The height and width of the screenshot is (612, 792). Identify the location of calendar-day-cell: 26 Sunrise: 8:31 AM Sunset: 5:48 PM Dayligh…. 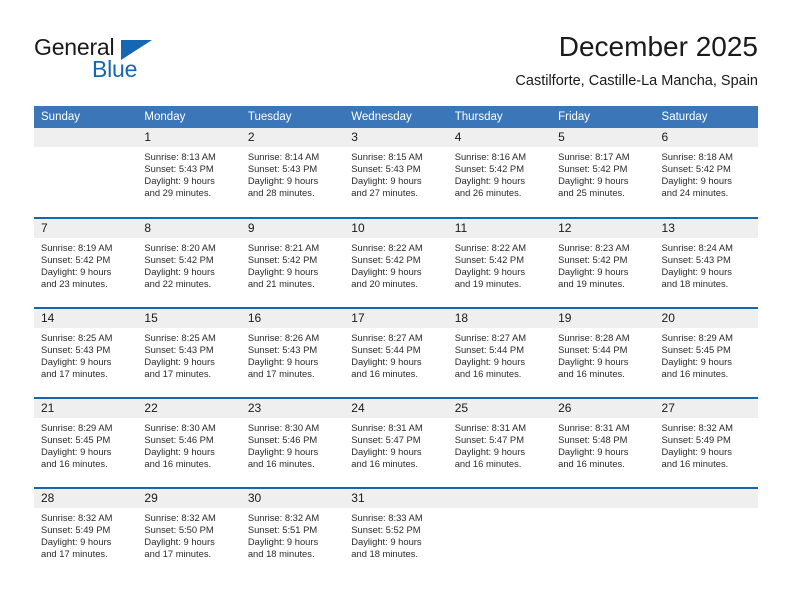
(603, 442).